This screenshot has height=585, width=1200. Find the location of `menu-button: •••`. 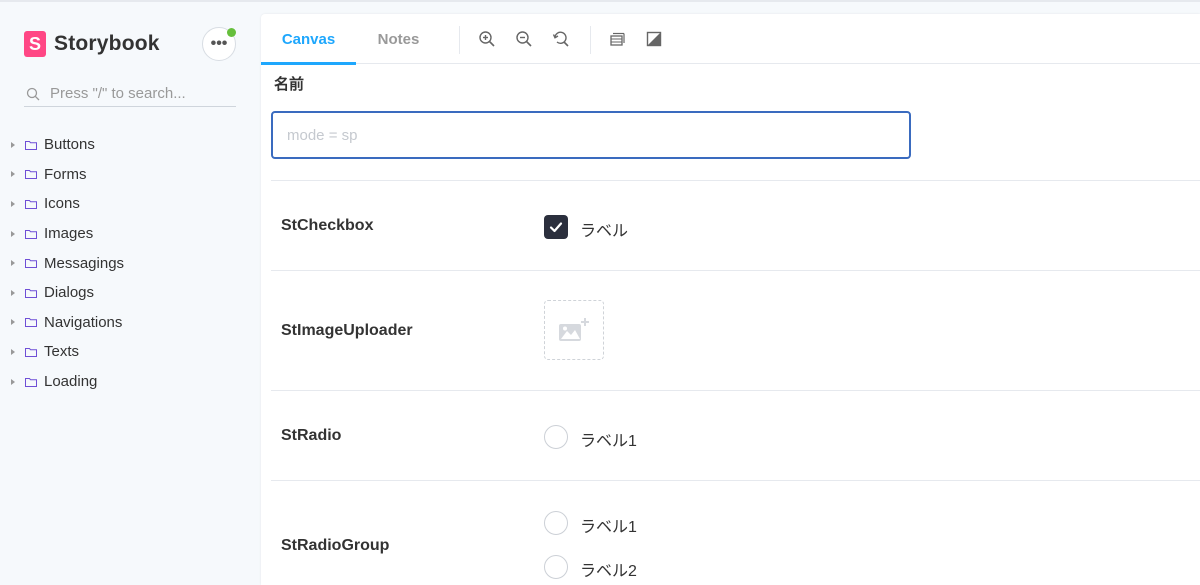

menu-button: ••• is located at coordinates (219, 44).